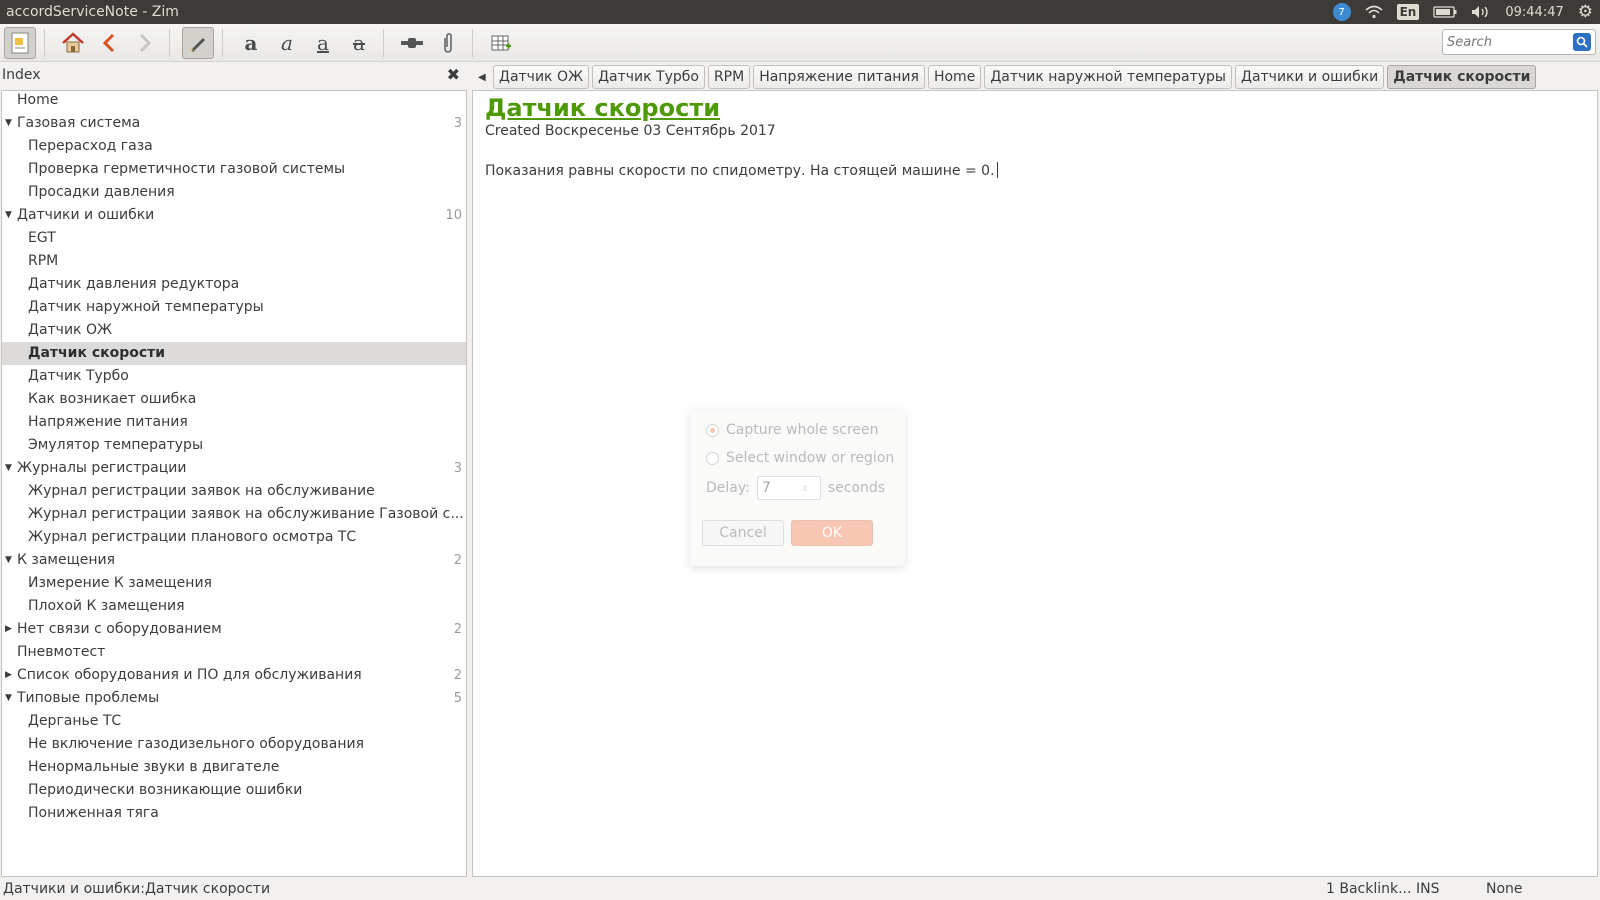 The image size is (1600, 900). Describe the element at coordinates (234, 468) in the screenshot. I see `index-item: ▼ Журналы регистрации 3` at that location.